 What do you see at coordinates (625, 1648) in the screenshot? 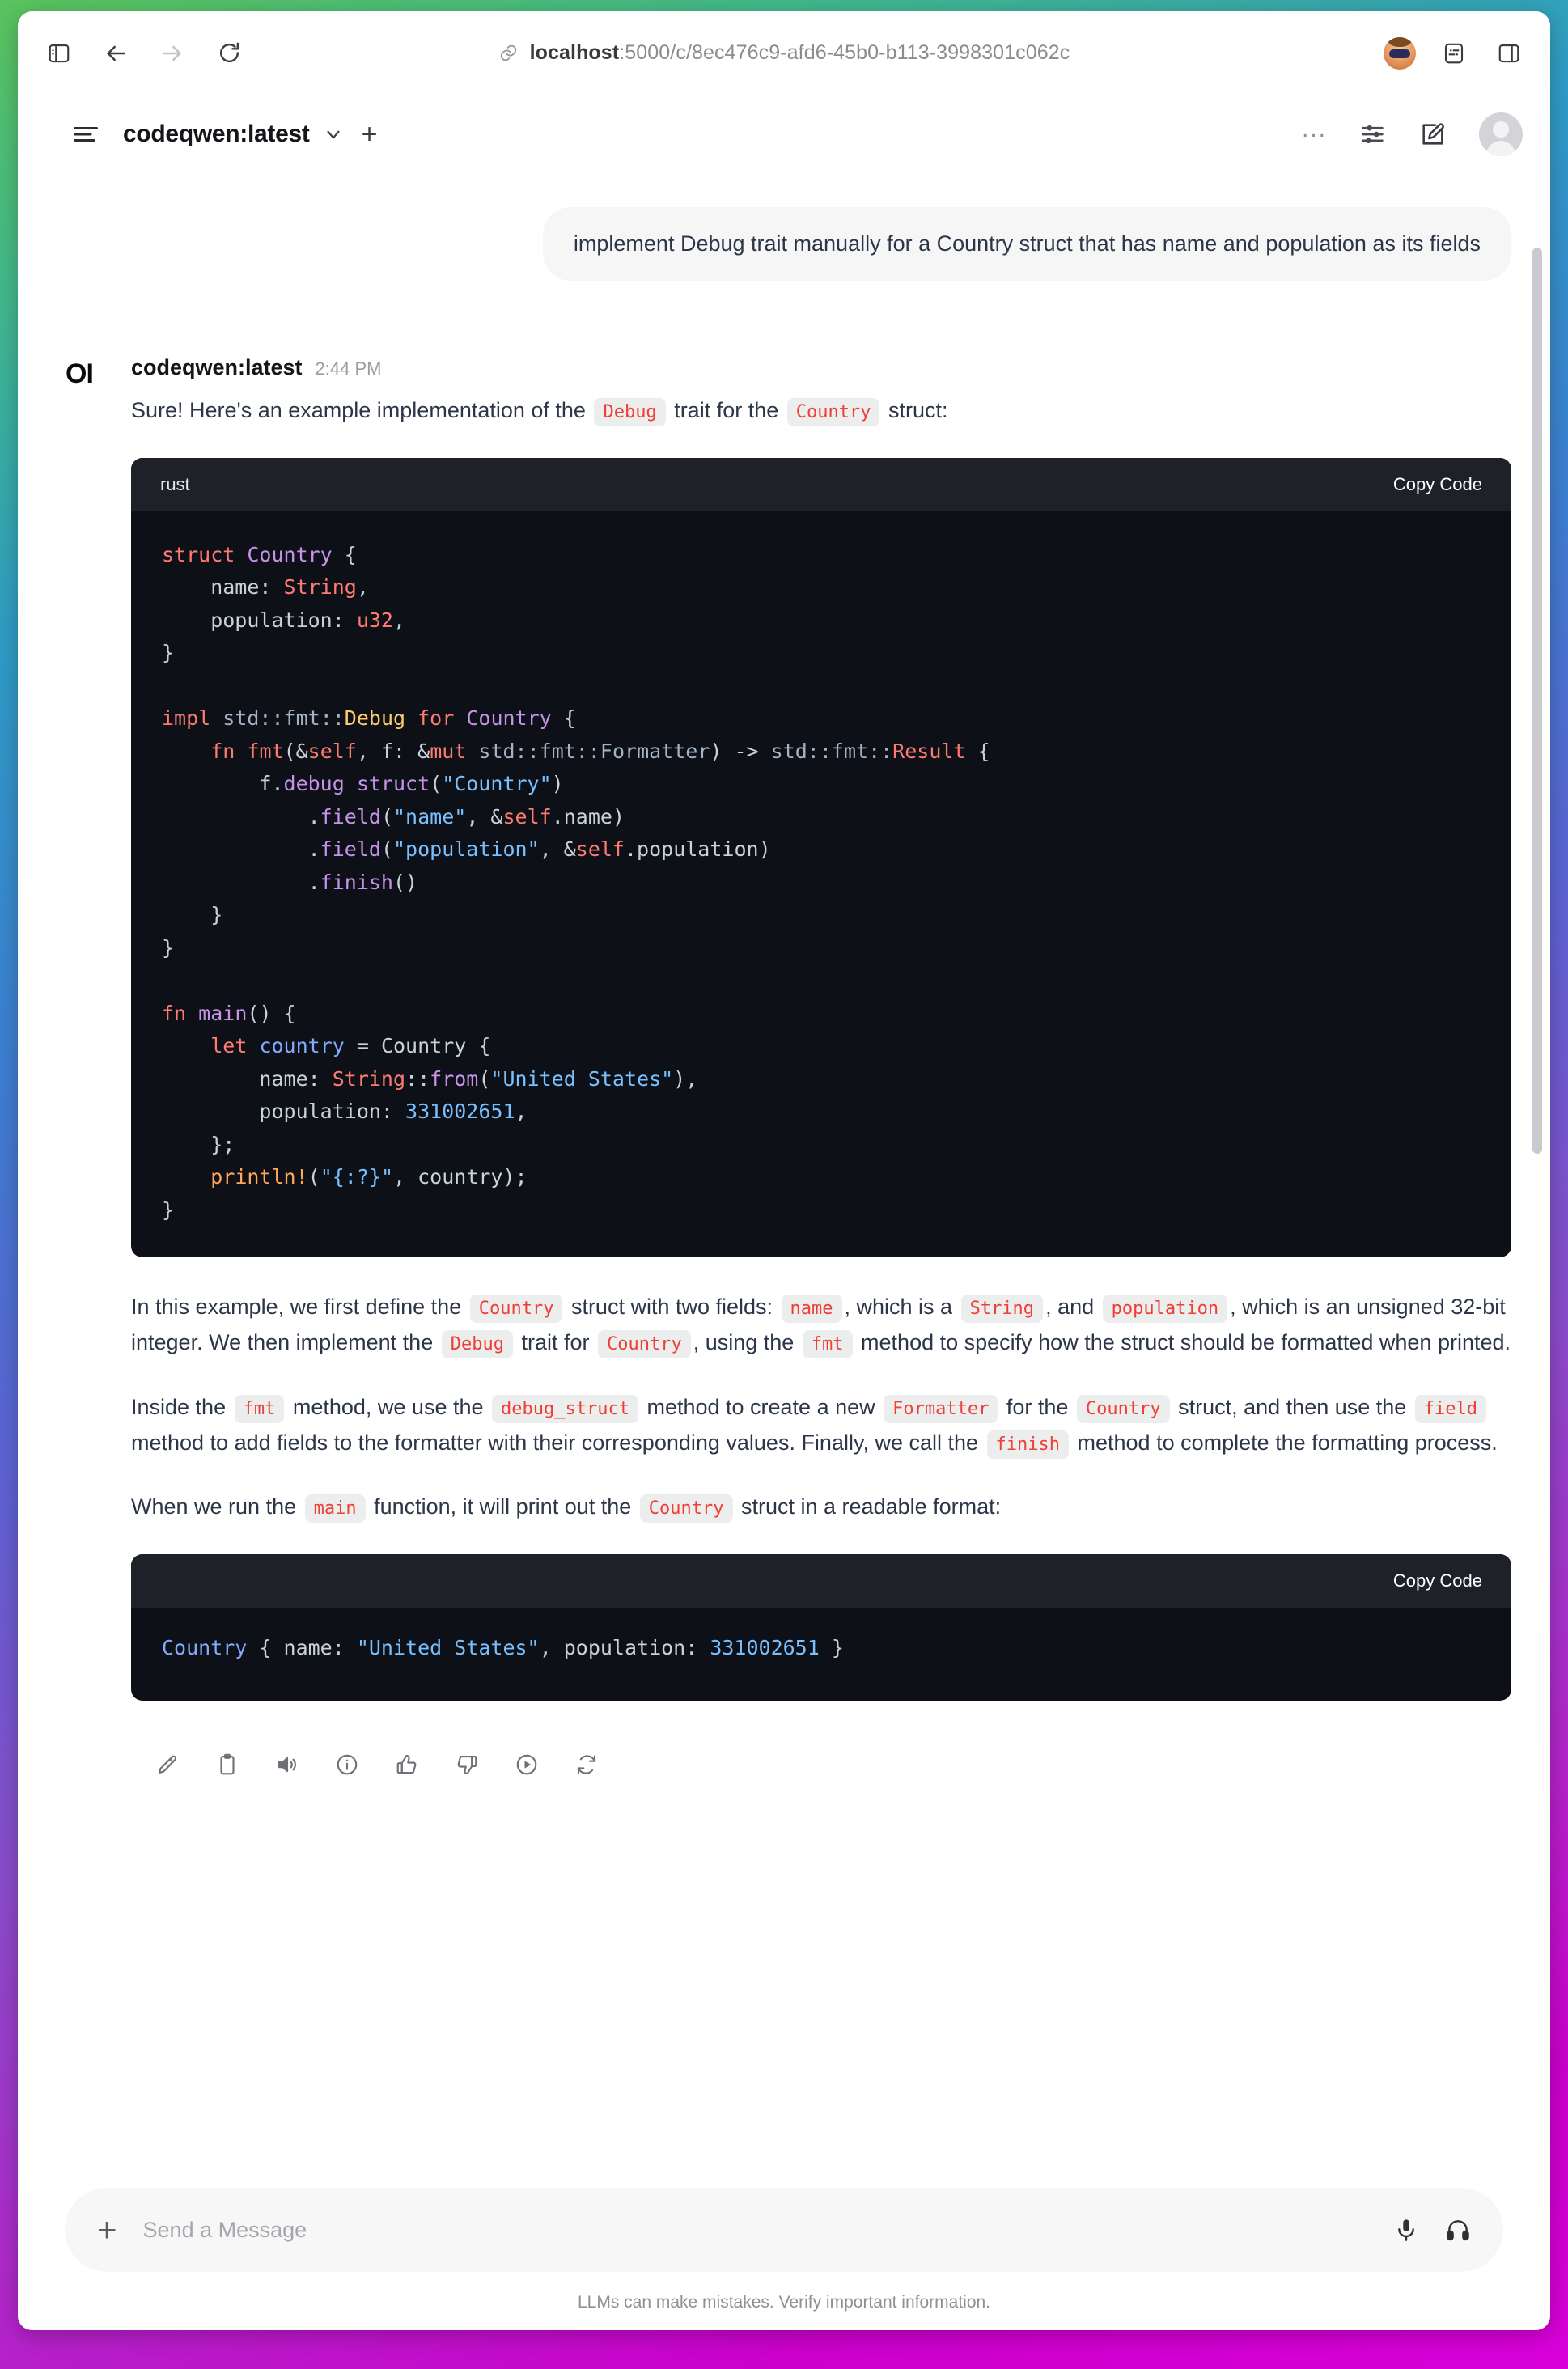
I see `output-rest-2: , population:` at bounding box center [625, 1648].